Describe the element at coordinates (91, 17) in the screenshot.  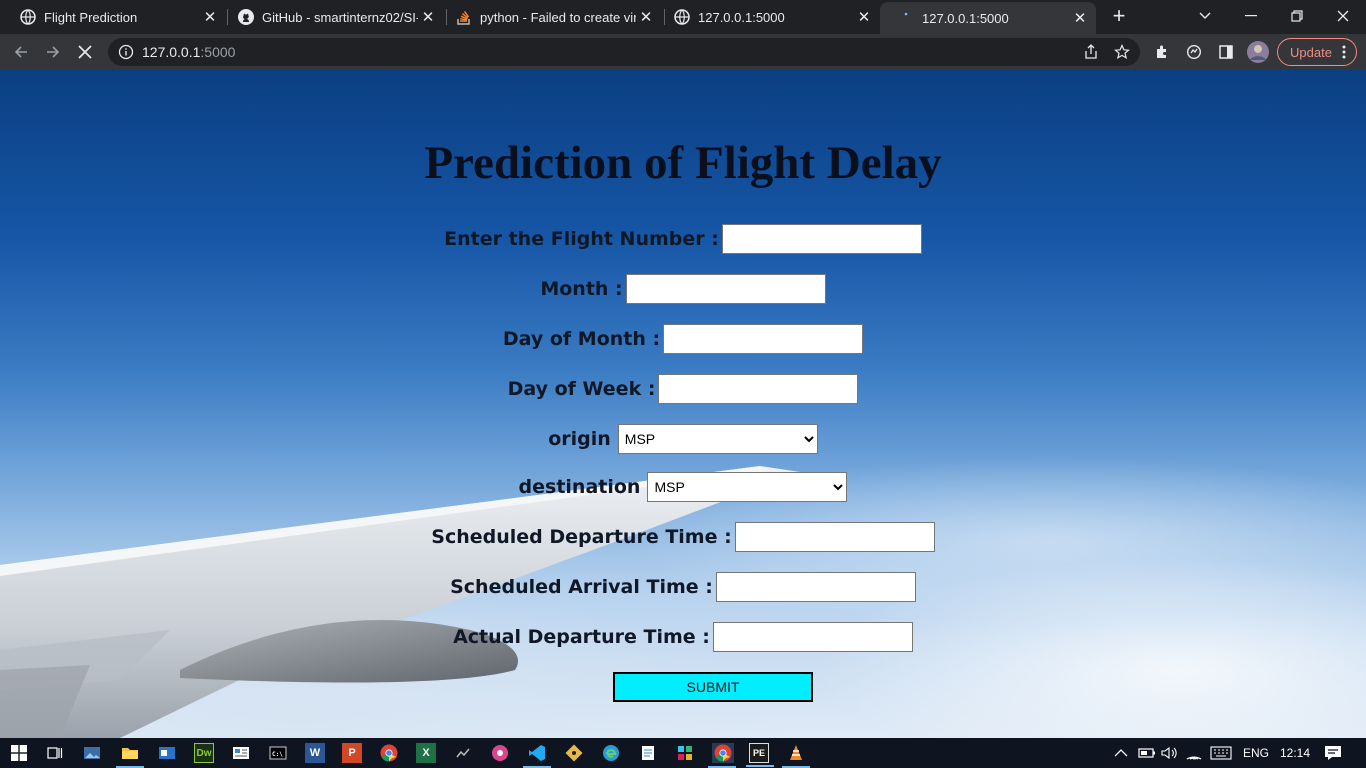
I see `tab-title: Flight Prediction` at that location.